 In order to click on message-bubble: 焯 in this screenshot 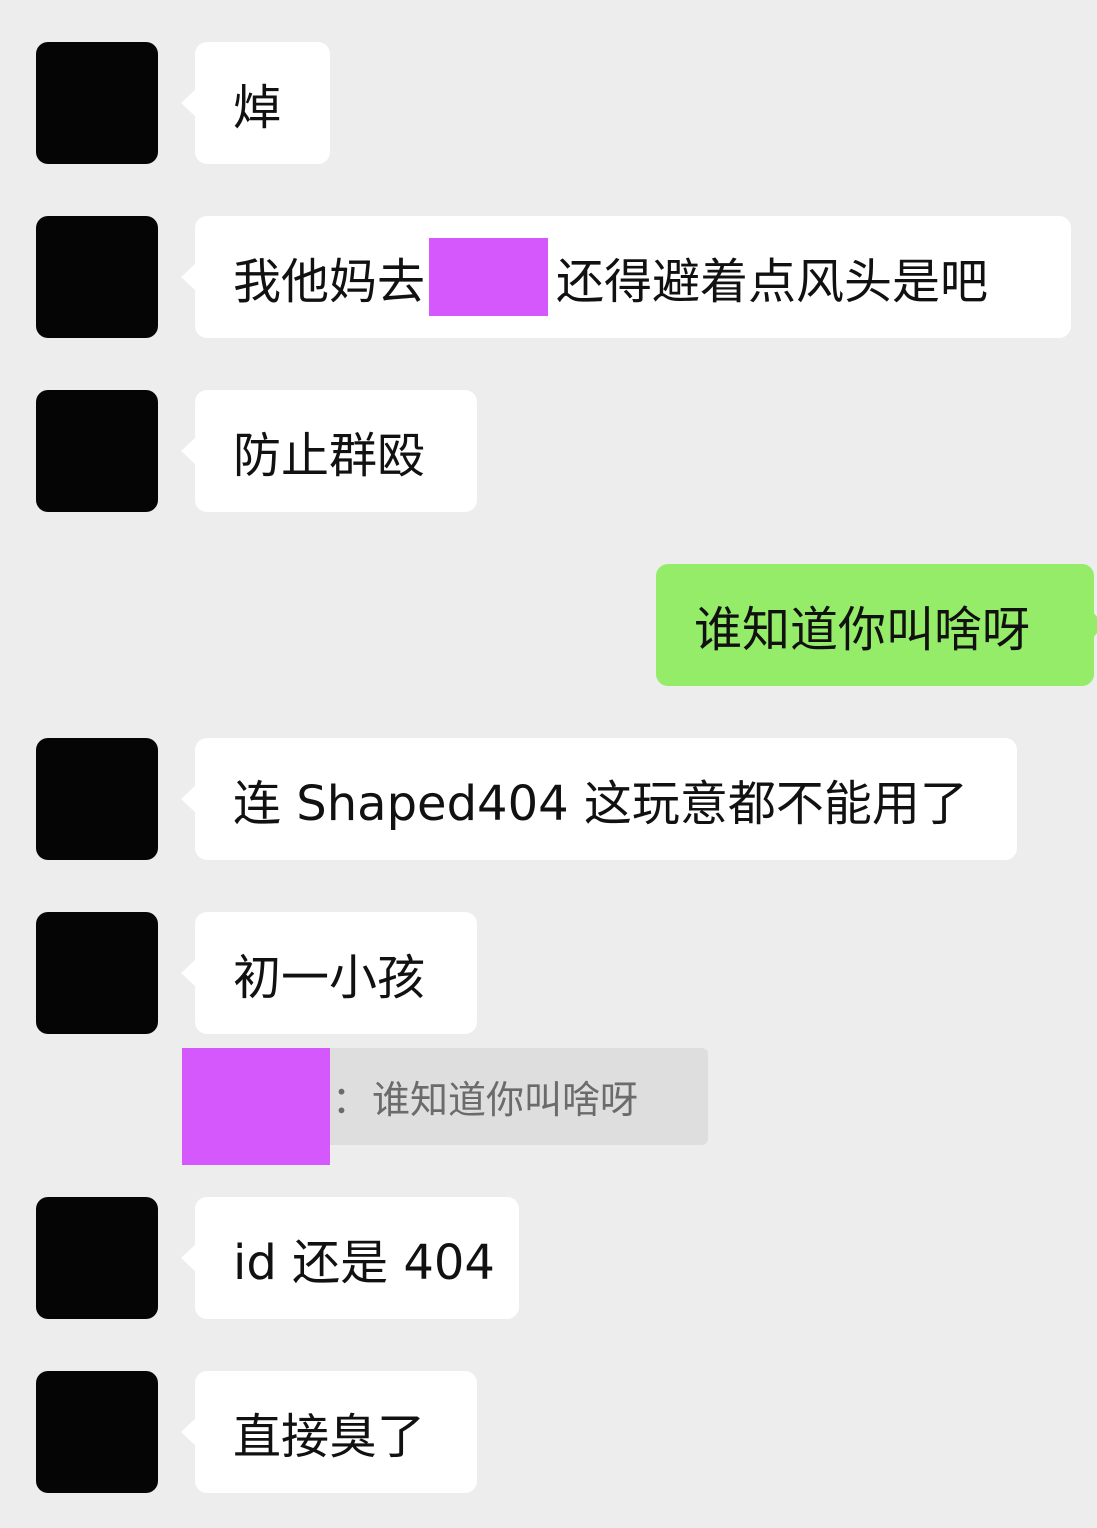, I will do `click(255, 103)`.